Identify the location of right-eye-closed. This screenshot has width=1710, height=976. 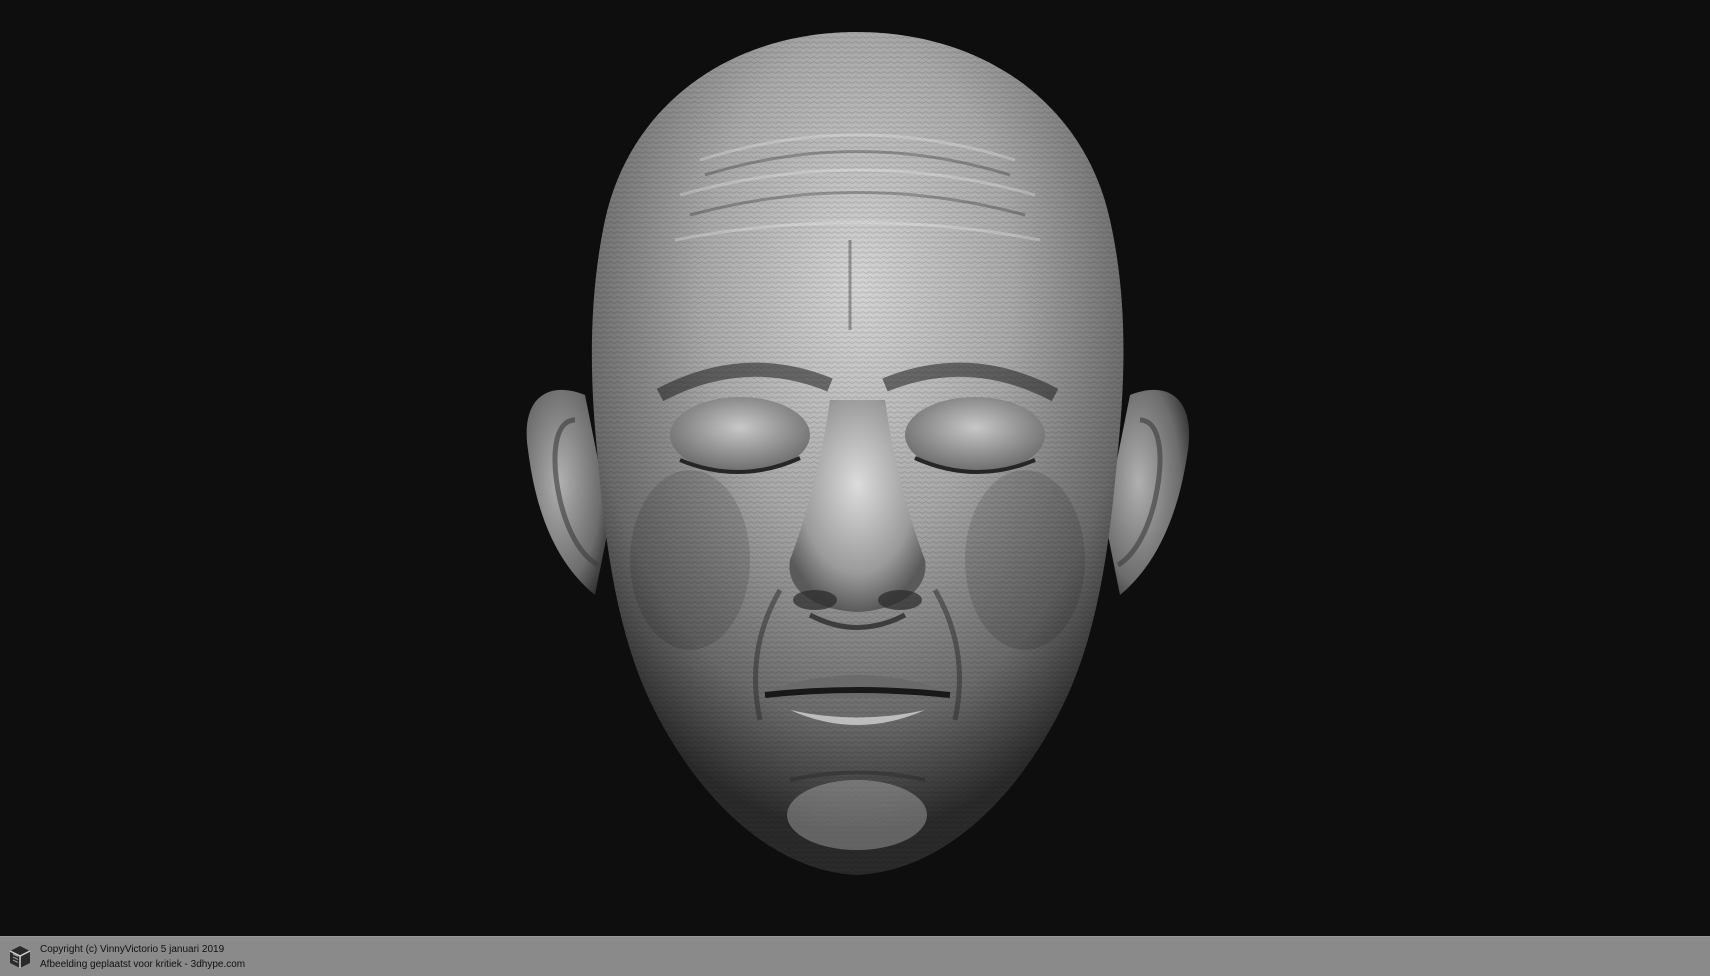
(975, 435).